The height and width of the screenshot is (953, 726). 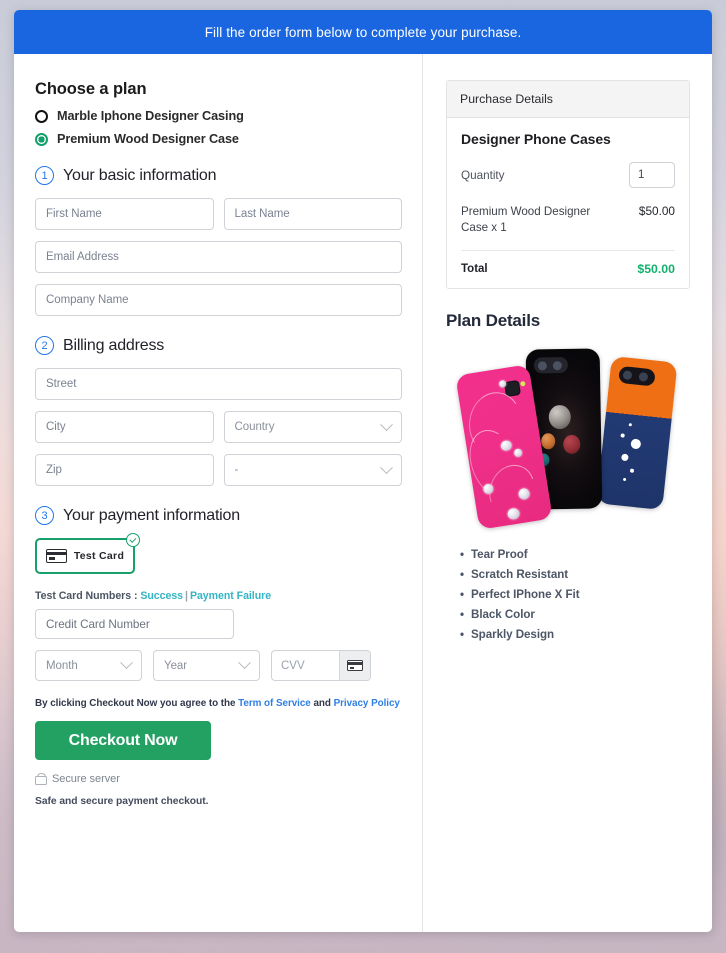 I want to click on state-select-value: -, so click(x=236, y=470).